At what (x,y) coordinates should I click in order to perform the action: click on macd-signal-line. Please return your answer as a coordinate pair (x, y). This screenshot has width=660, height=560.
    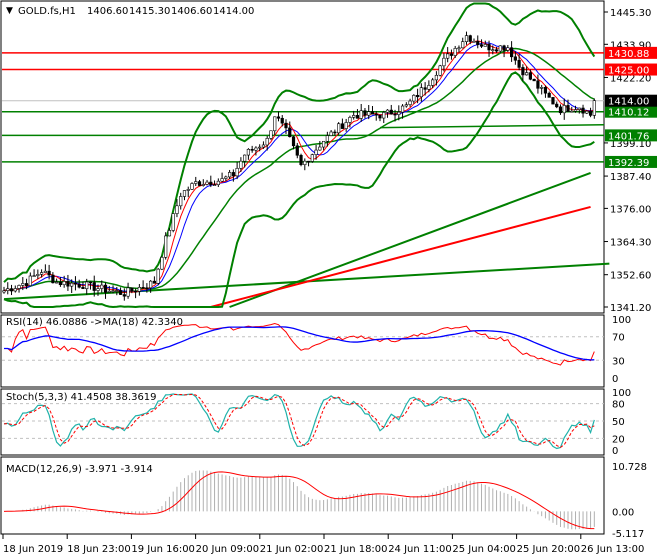
    Looking at the image, I should click on (299, 500).